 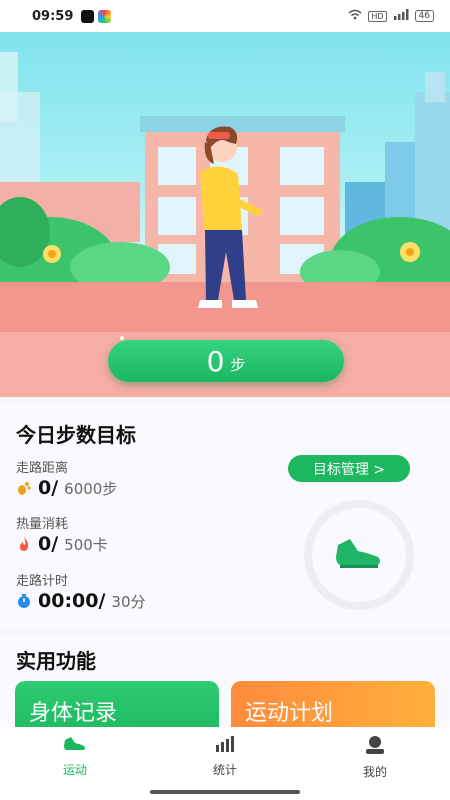 What do you see at coordinates (42, 468) in the screenshot?
I see `distance-label: 走路距离` at bounding box center [42, 468].